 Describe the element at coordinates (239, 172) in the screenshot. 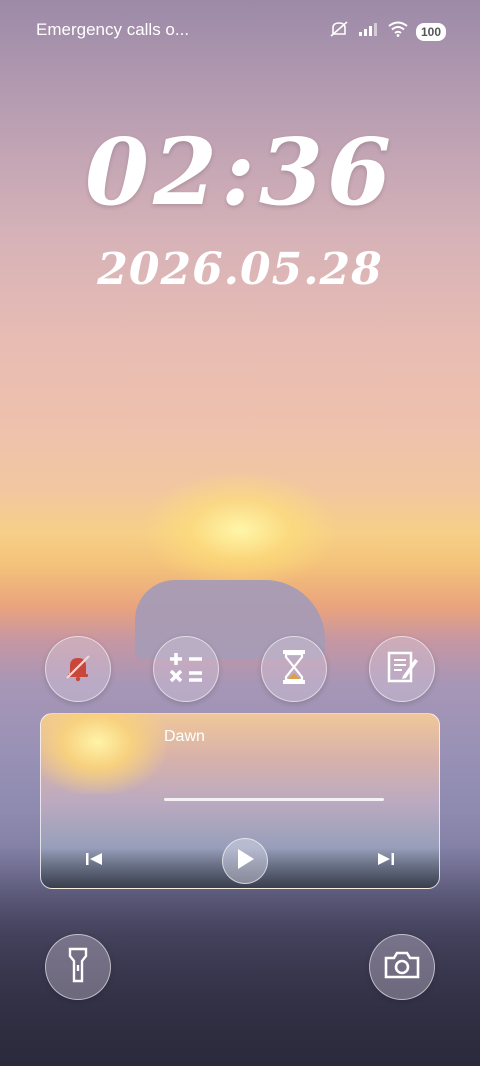

I see `lock-clock: 02:36` at that location.